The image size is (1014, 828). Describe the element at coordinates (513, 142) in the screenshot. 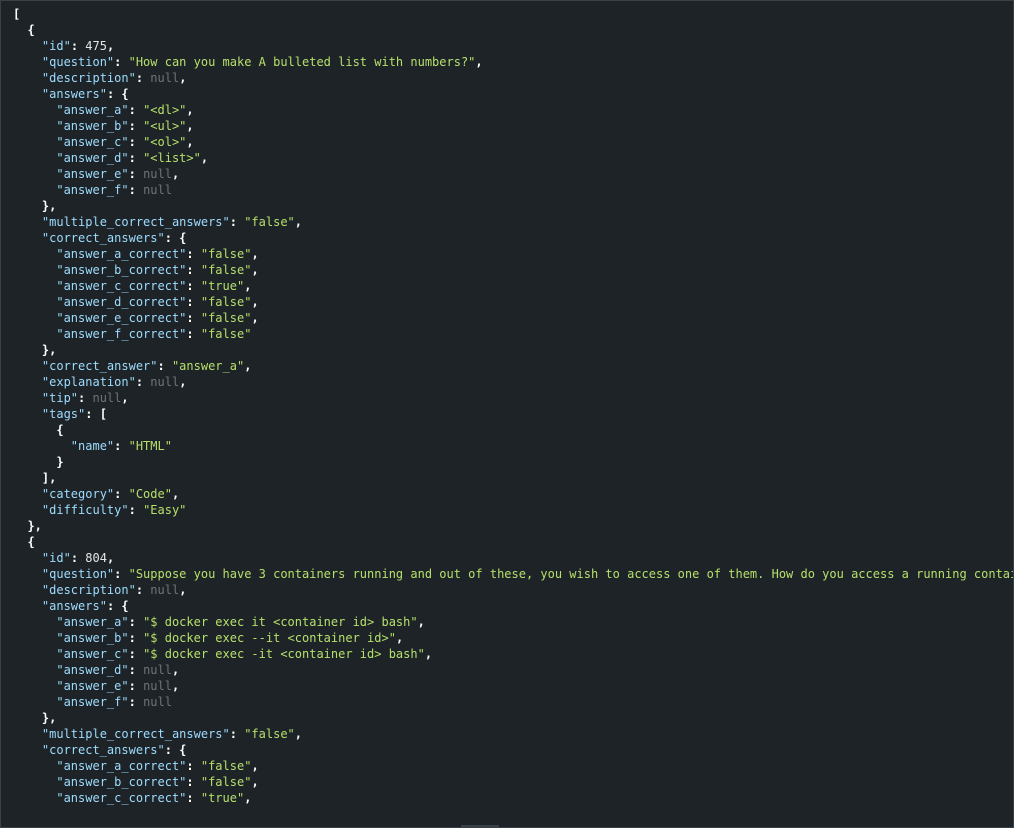

I see `code-line: "answer_c": "<ol>",` at that location.